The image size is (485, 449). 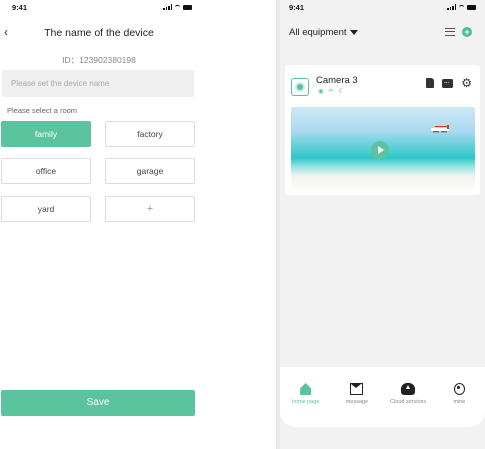 I want to click on cloud-upload-icon, so click(x=408, y=389).